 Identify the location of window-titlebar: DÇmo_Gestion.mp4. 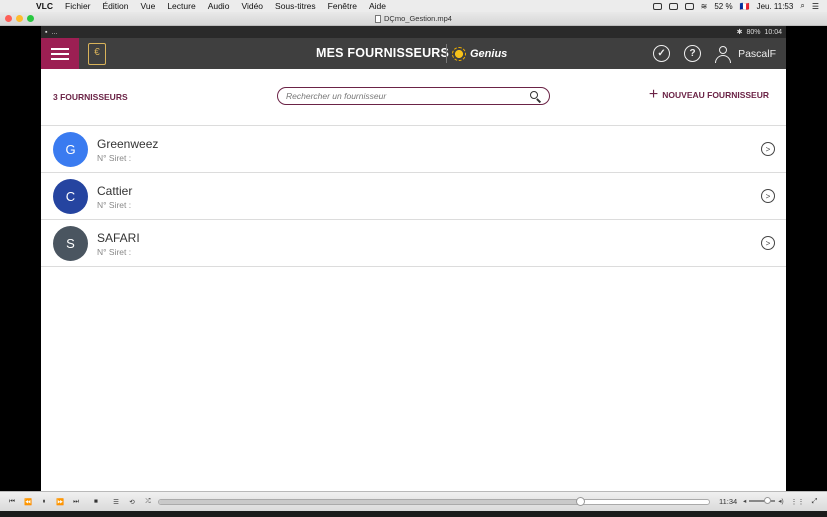
(413, 19).